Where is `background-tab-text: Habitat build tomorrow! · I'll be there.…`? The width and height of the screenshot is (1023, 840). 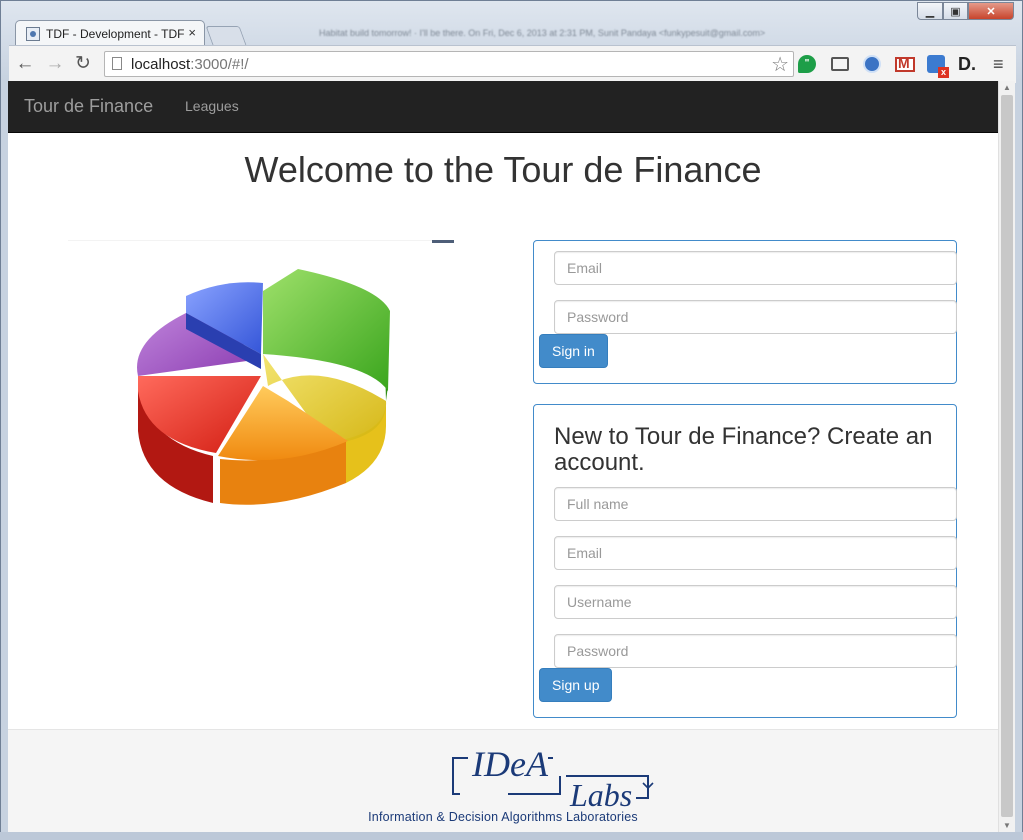 background-tab-text: Habitat build tomorrow! · I'll be there.… is located at coordinates (542, 33).